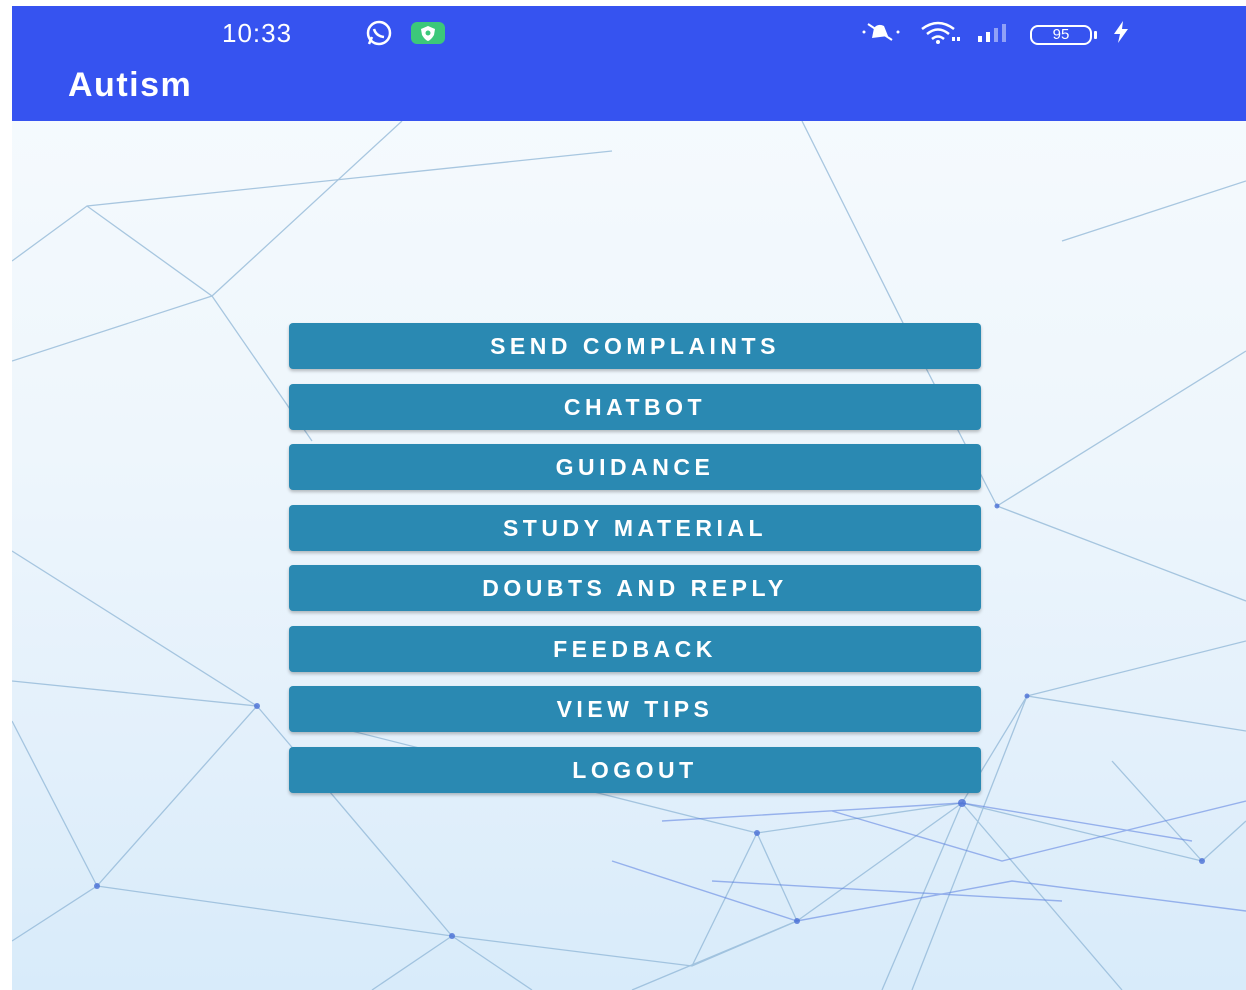 This screenshot has width=1246, height=990. Describe the element at coordinates (635, 709) in the screenshot. I see `view-tips-button: VIEW TIPS` at that location.